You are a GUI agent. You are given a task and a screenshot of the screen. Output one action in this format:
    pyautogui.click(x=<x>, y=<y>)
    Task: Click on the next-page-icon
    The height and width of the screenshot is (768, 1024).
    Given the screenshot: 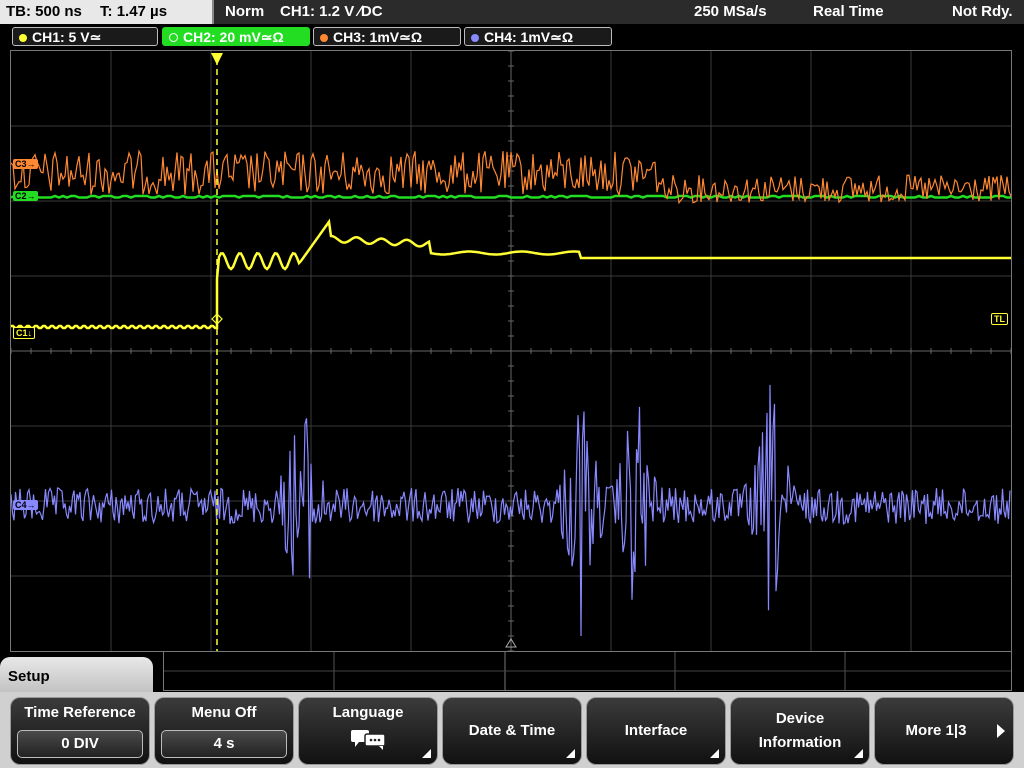 What is the action you would take?
    pyautogui.click(x=1001, y=731)
    